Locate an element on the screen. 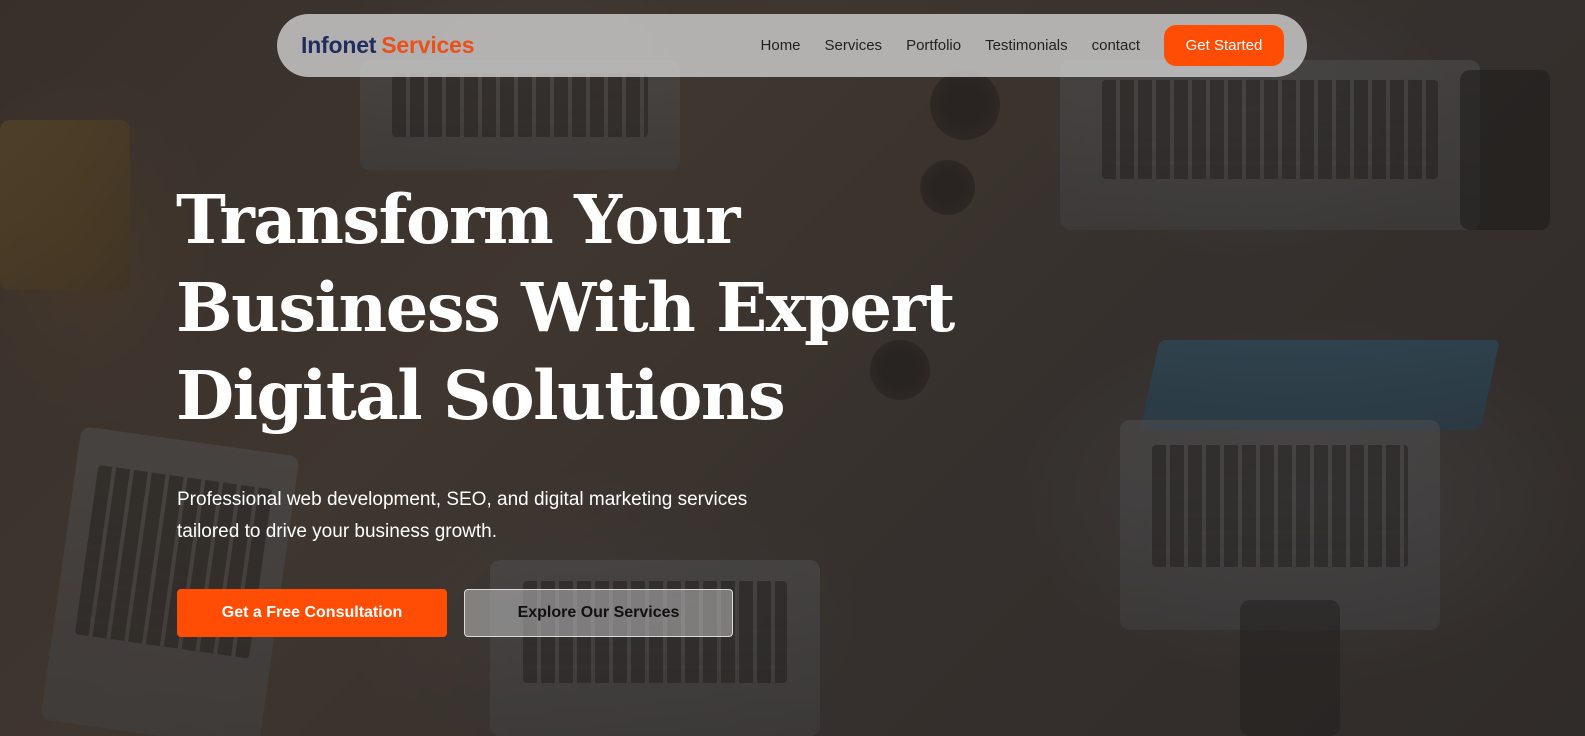 The height and width of the screenshot is (736, 1585). logo-text-primary: Infonet is located at coordinates (339, 45).